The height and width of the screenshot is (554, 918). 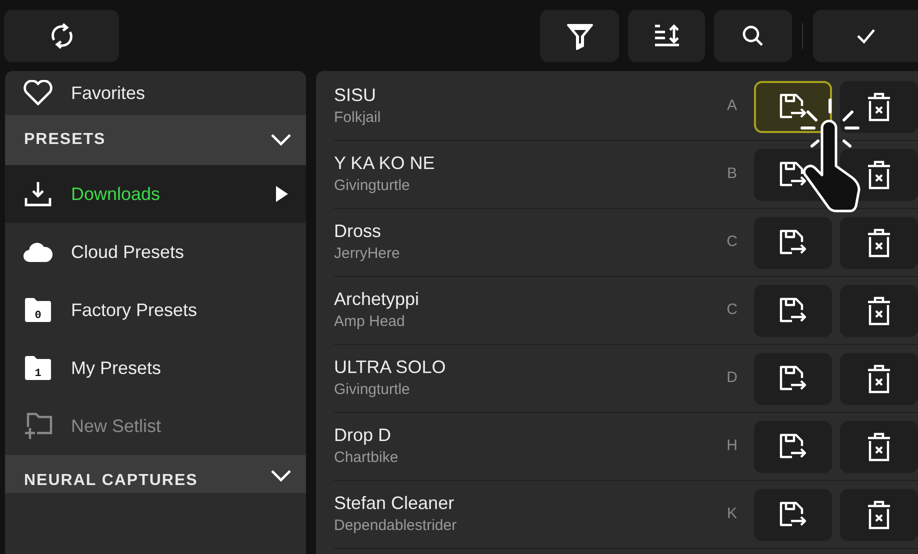 I want to click on heart-icon, so click(x=38, y=93).